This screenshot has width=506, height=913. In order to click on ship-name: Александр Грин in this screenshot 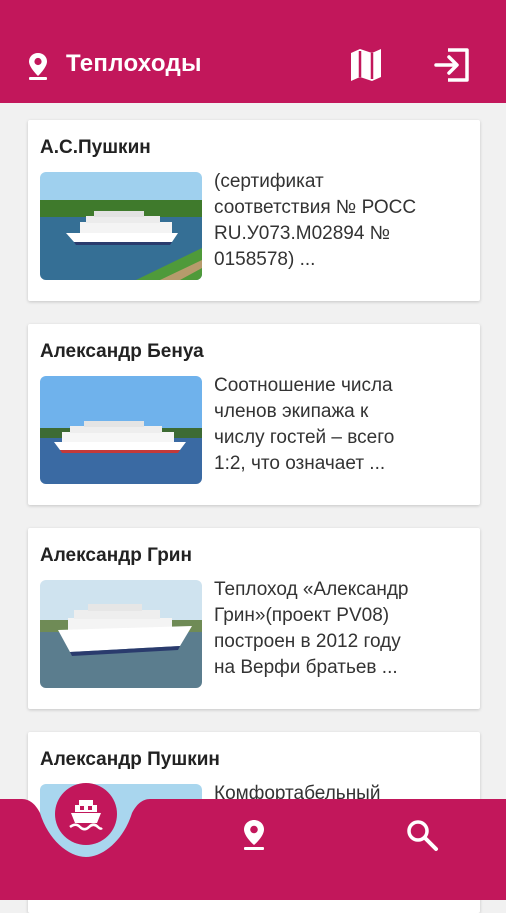, I will do `click(116, 555)`.